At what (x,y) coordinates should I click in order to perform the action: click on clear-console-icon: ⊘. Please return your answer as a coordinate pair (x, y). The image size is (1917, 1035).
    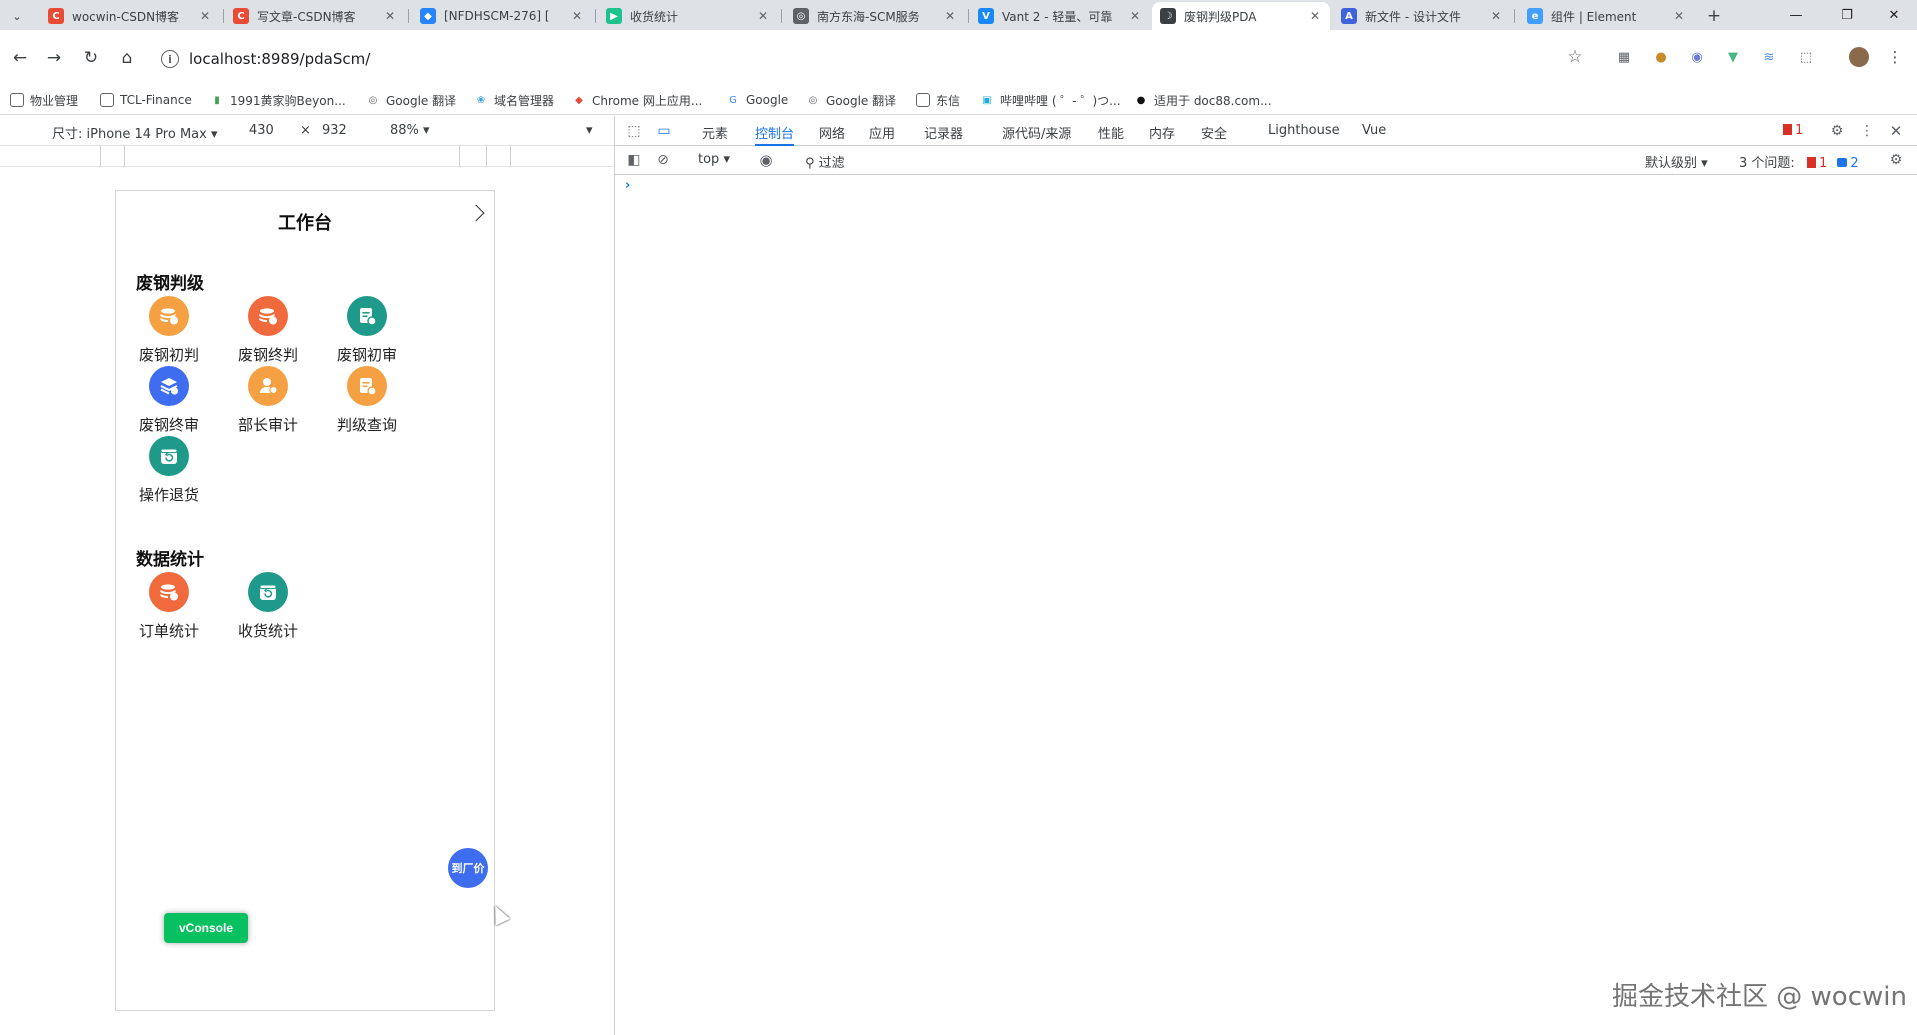
    Looking at the image, I should click on (663, 160).